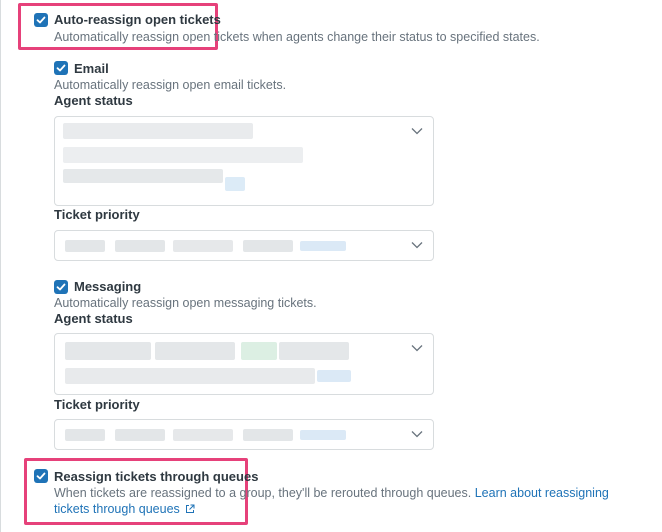  Describe the element at coordinates (542, 493) in the screenshot. I see `learn-more-link: Learn about reassigning` at that location.